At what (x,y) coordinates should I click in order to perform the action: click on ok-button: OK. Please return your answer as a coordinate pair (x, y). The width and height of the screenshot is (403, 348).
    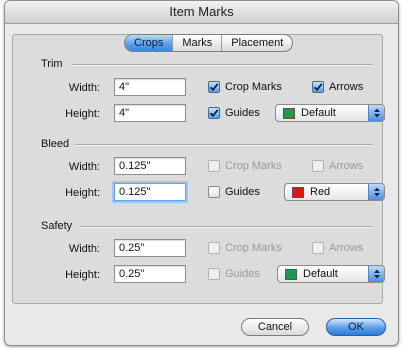
    Looking at the image, I should click on (356, 327).